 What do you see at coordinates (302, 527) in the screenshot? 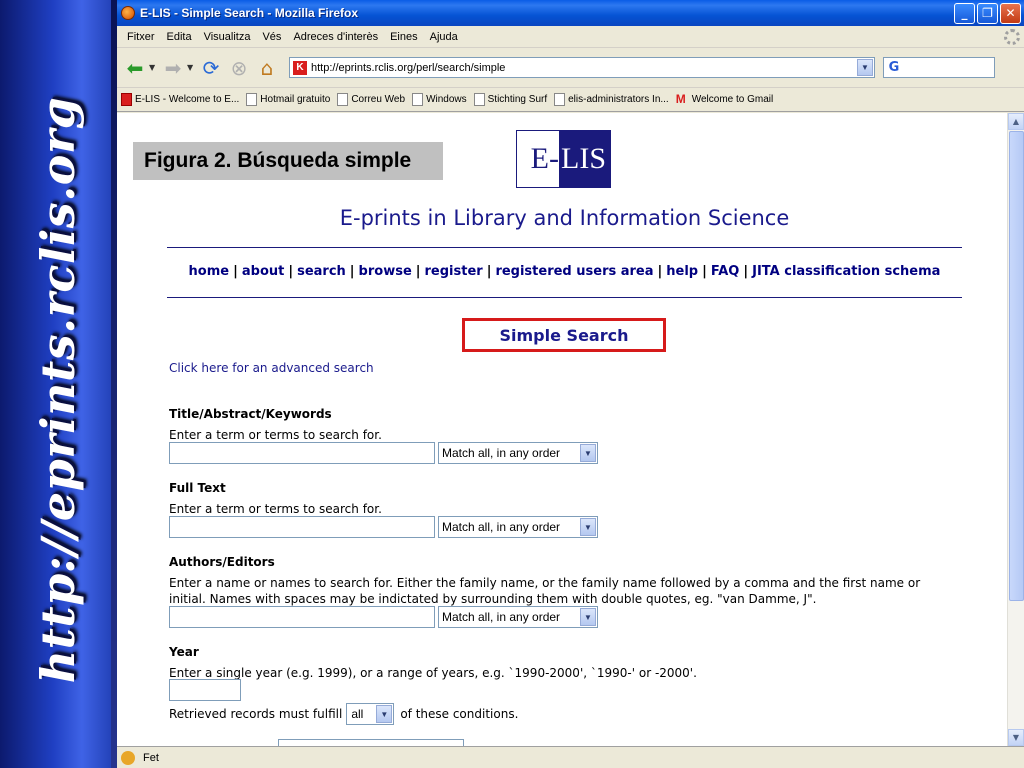
I see `fulltext-search-input` at bounding box center [302, 527].